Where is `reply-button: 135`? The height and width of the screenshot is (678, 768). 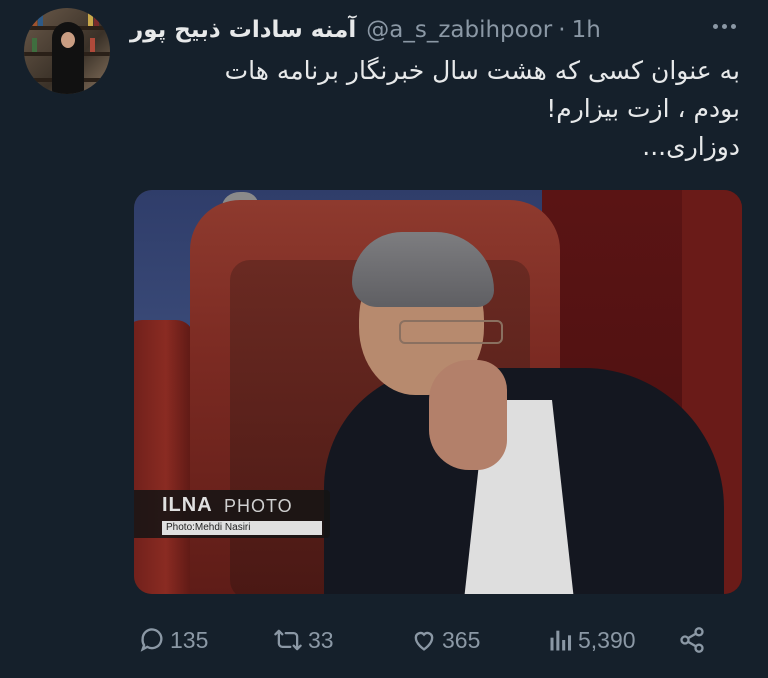 reply-button: 135 is located at coordinates (173, 640).